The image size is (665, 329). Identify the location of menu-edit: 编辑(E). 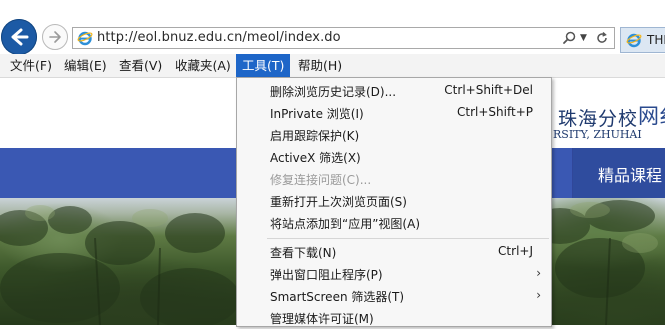
(85, 65).